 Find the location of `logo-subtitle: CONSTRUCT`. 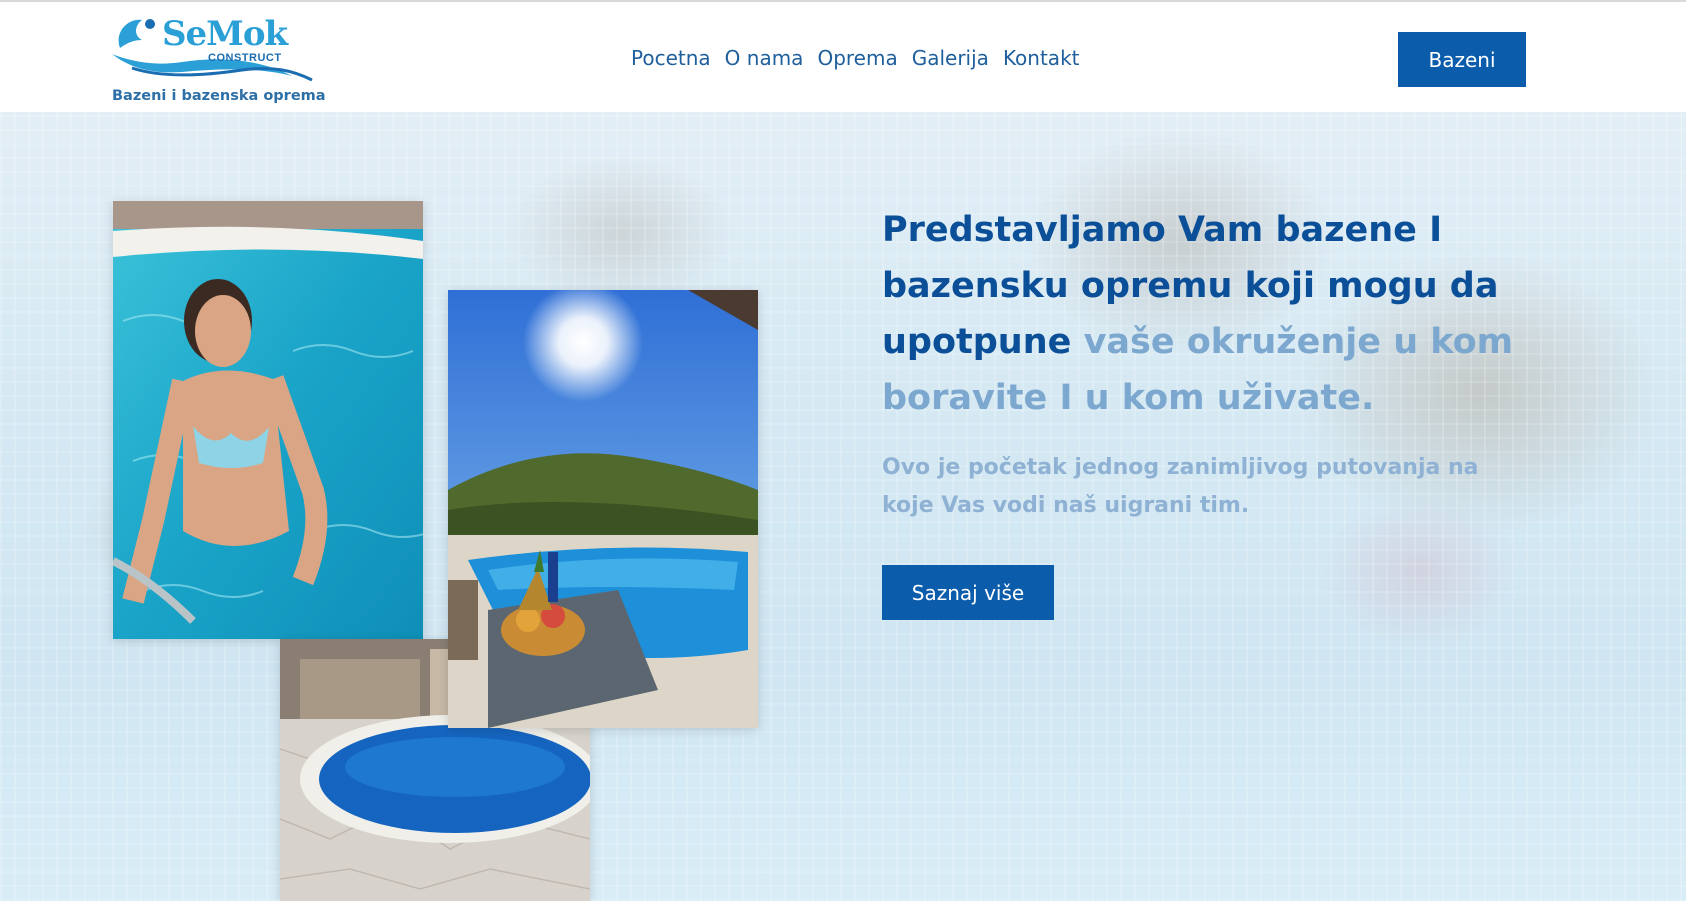

logo-subtitle: CONSTRUCT is located at coordinates (245, 58).